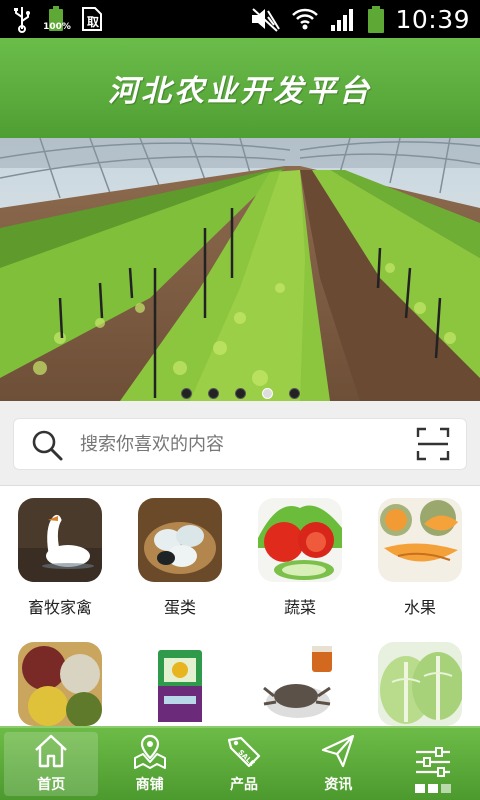  Describe the element at coordinates (240, 91) in the screenshot. I see `page-title: 河北农业开发平台` at that location.